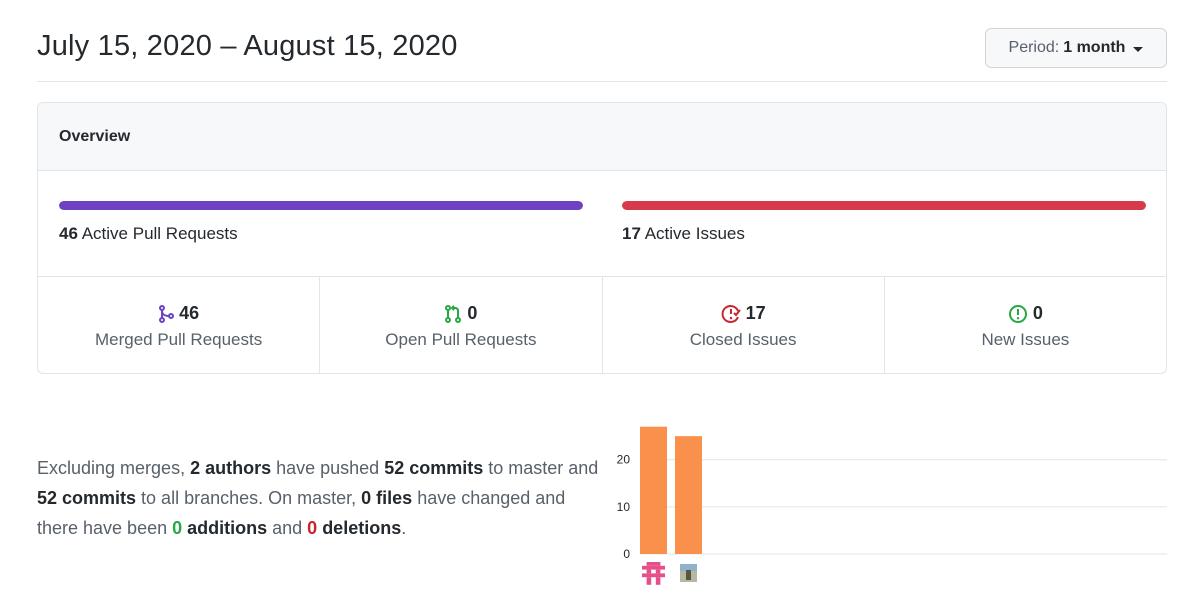 The image size is (1195, 601). I want to click on pull-requests-progress-track, so click(321, 205).